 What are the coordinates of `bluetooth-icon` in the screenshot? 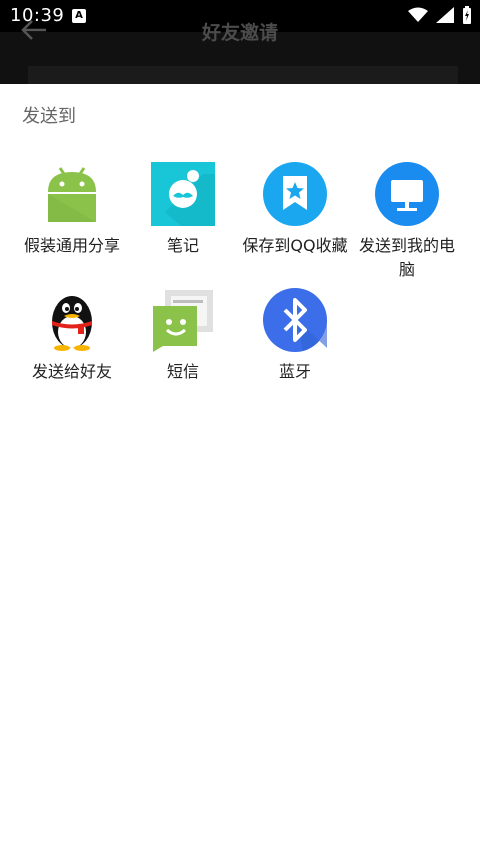 It's located at (295, 320).